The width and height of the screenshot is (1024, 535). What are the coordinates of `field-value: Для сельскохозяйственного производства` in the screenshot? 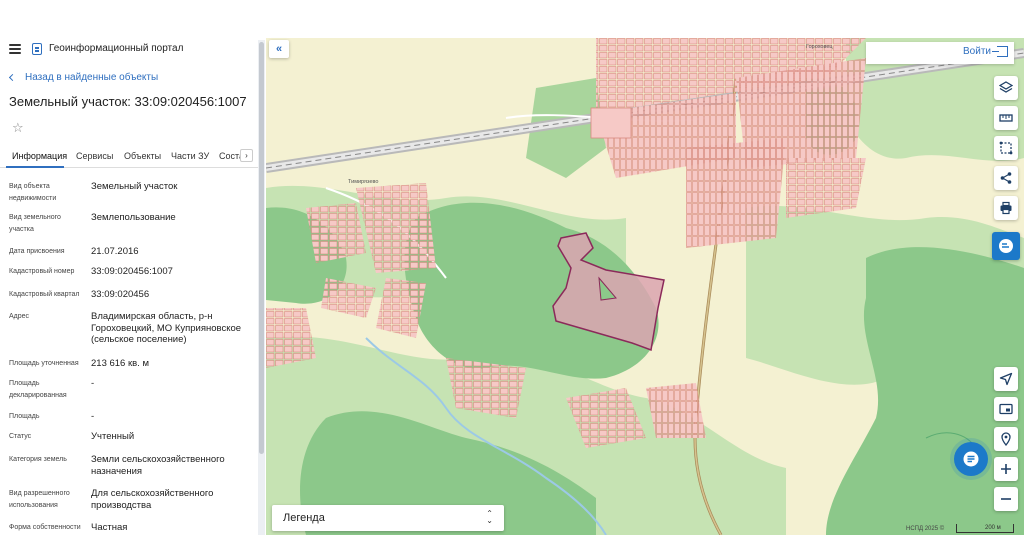 It's located at (152, 499).